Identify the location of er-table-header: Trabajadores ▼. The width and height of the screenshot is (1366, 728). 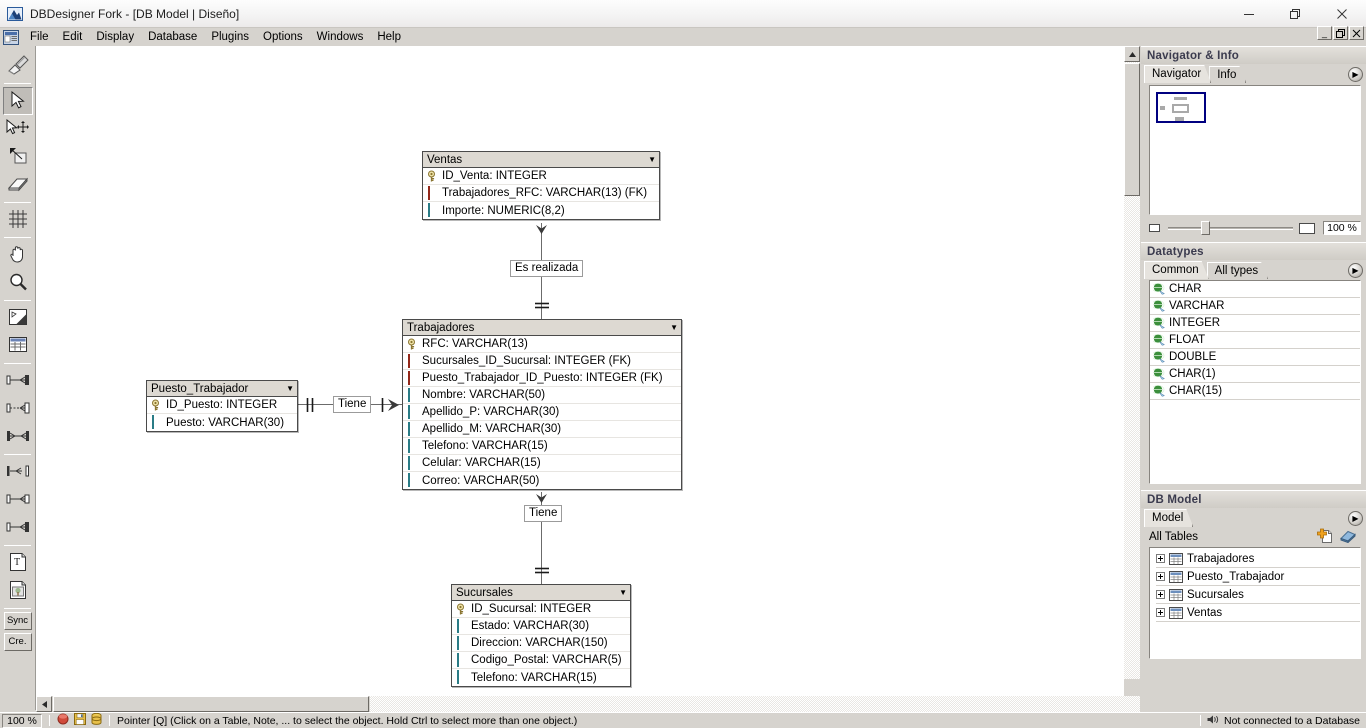
(542, 328).